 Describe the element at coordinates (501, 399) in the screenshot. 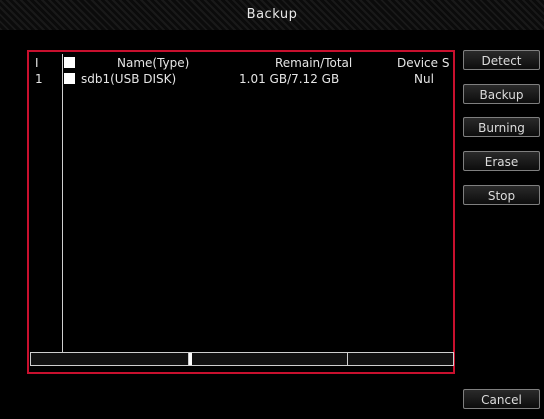

I see `cancel-button: Cancel` at that location.